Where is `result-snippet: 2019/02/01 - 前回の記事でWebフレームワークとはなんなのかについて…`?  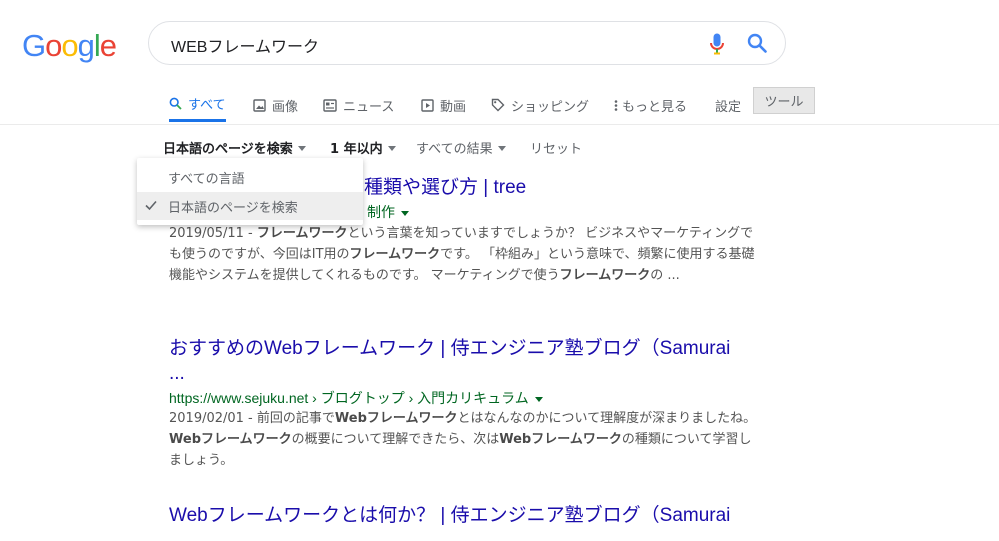
result-snippet: 2019/02/01 - 前回の記事でWebフレームワークとはなんなのかについて… is located at coordinates (466, 439).